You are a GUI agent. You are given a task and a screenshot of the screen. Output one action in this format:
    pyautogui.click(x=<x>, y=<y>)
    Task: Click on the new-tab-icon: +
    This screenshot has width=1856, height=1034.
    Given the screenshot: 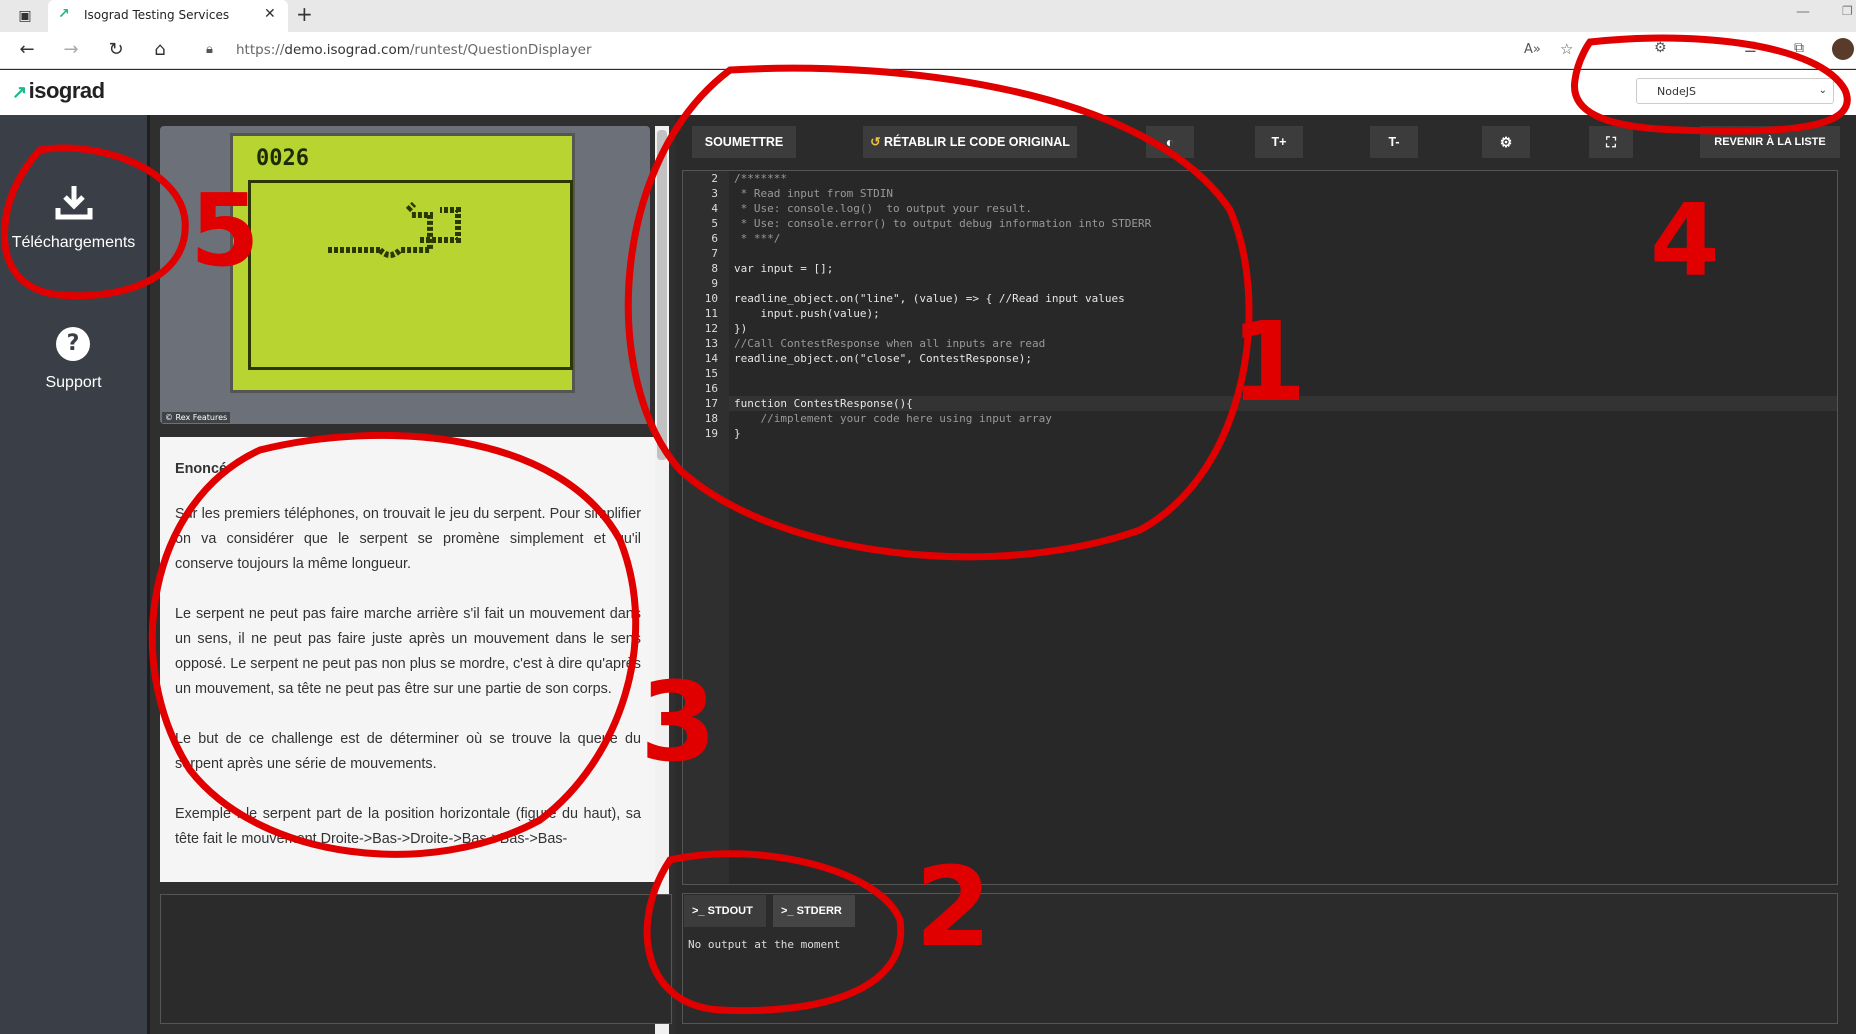 What is the action you would take?
    pyautogui.click(x=304, y=14)
    